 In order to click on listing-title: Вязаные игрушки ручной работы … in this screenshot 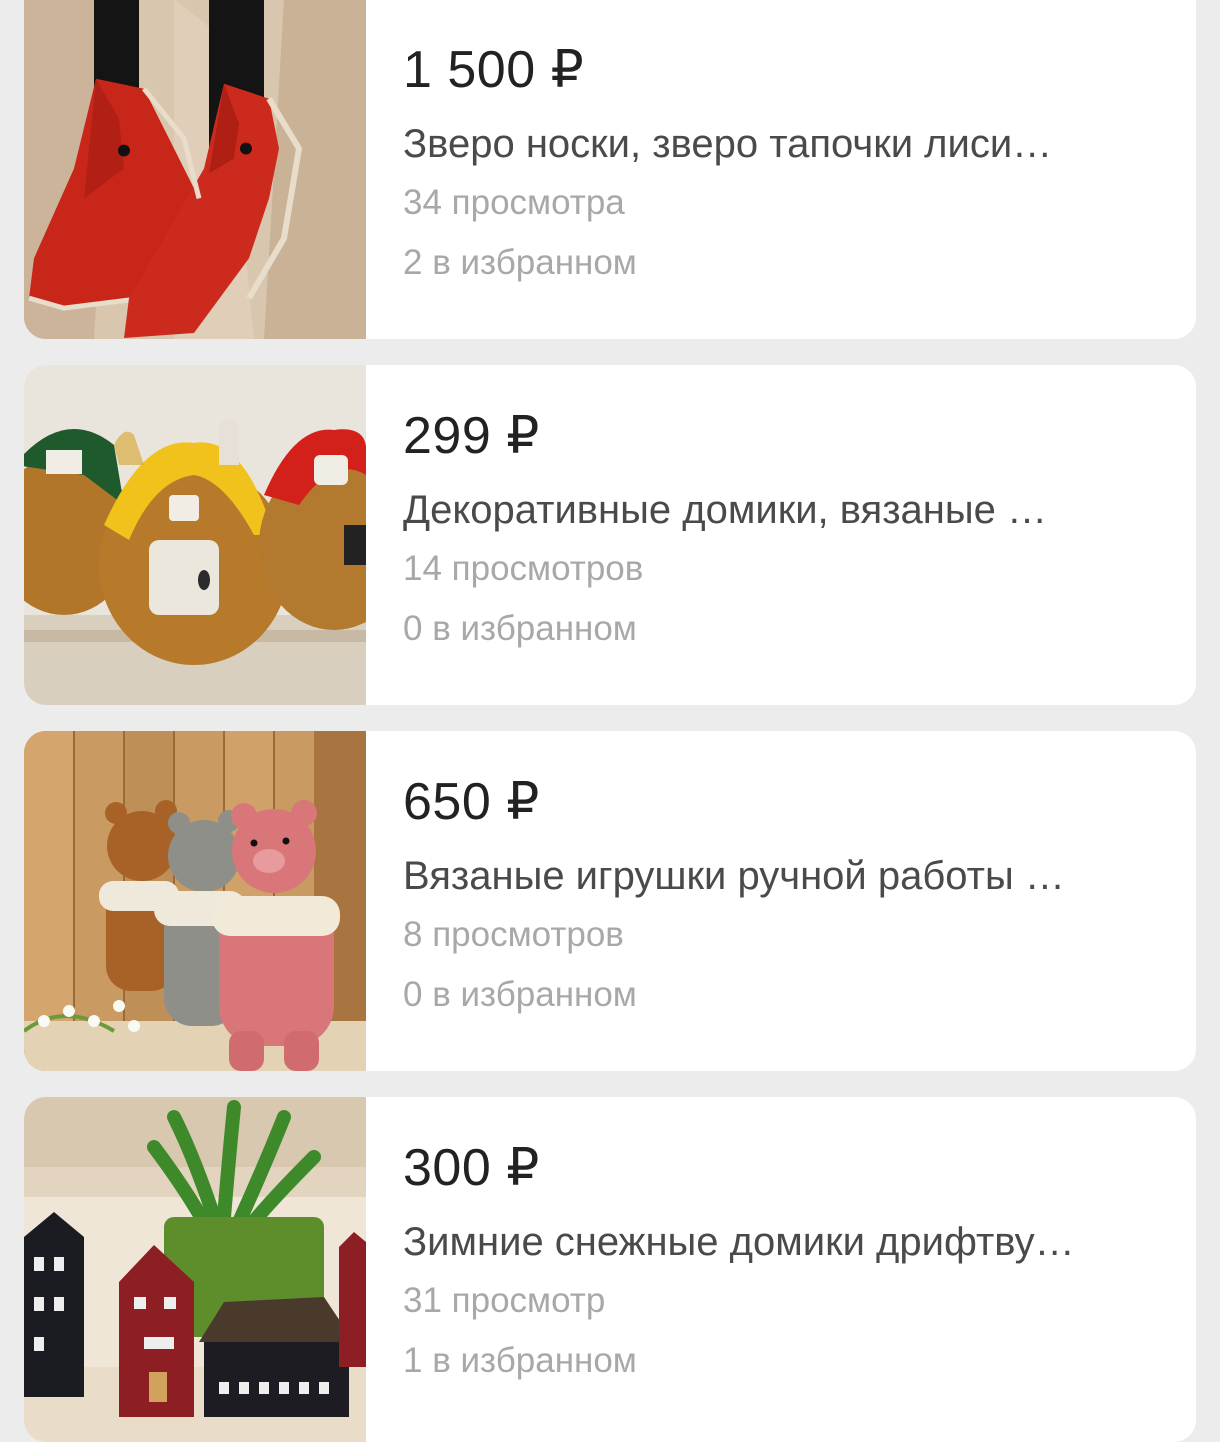, I will do `click(788, 876)`.